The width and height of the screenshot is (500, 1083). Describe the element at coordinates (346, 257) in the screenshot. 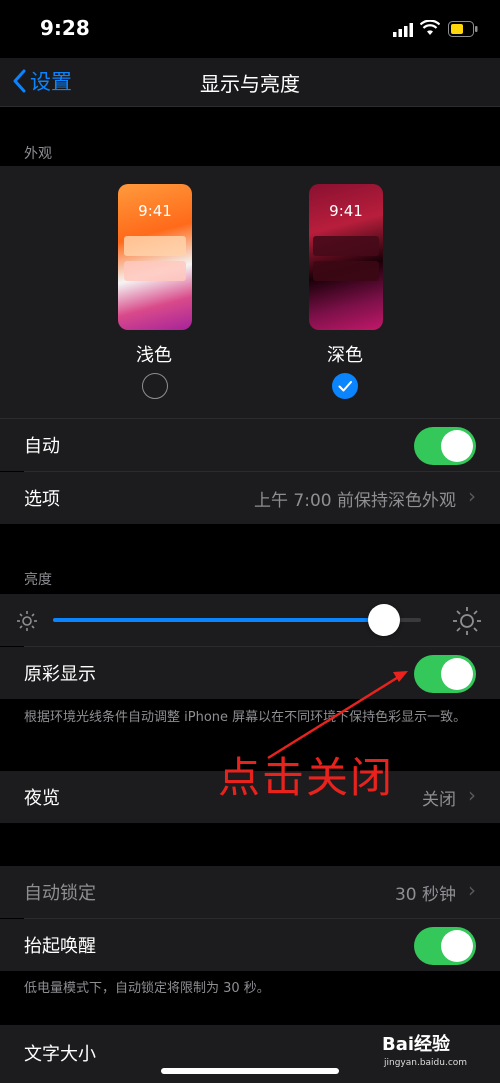

I see `dark-mode-preview: 9:41` at that location.